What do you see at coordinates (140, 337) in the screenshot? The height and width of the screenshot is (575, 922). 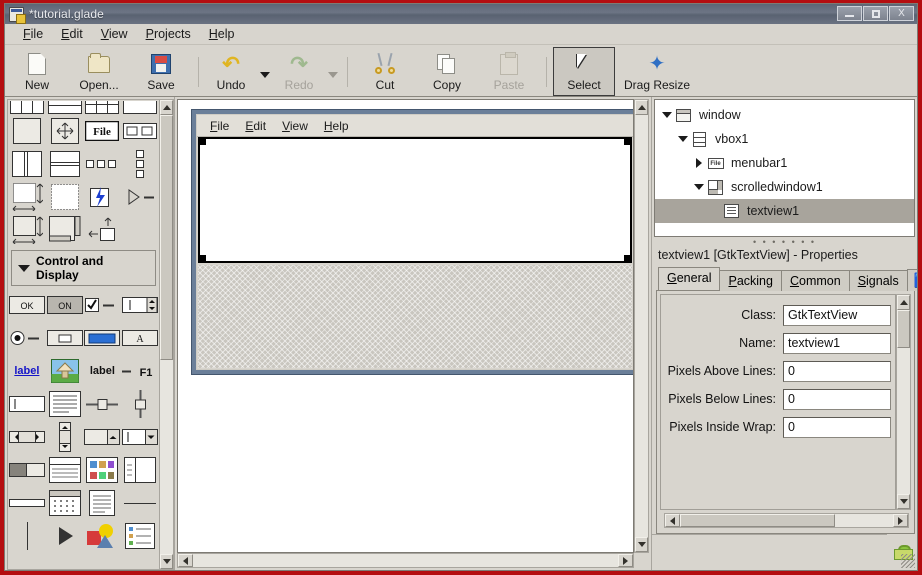 I see `palette-item-font-button: A` at bounding box center [140, 337].